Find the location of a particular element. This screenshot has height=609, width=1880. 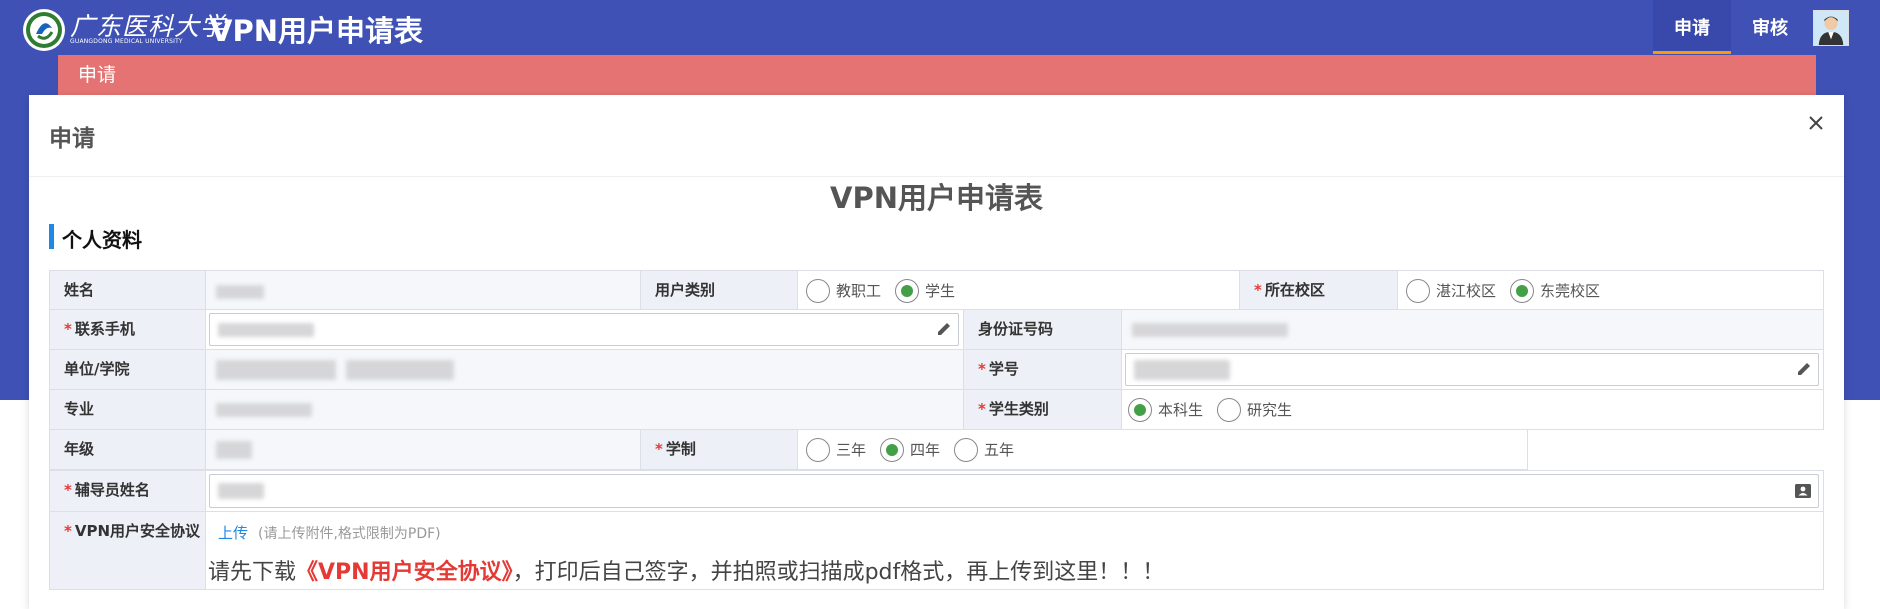

agreement-download-link: 《VPN用户安全协议》 is located at coordinates (404, 572).